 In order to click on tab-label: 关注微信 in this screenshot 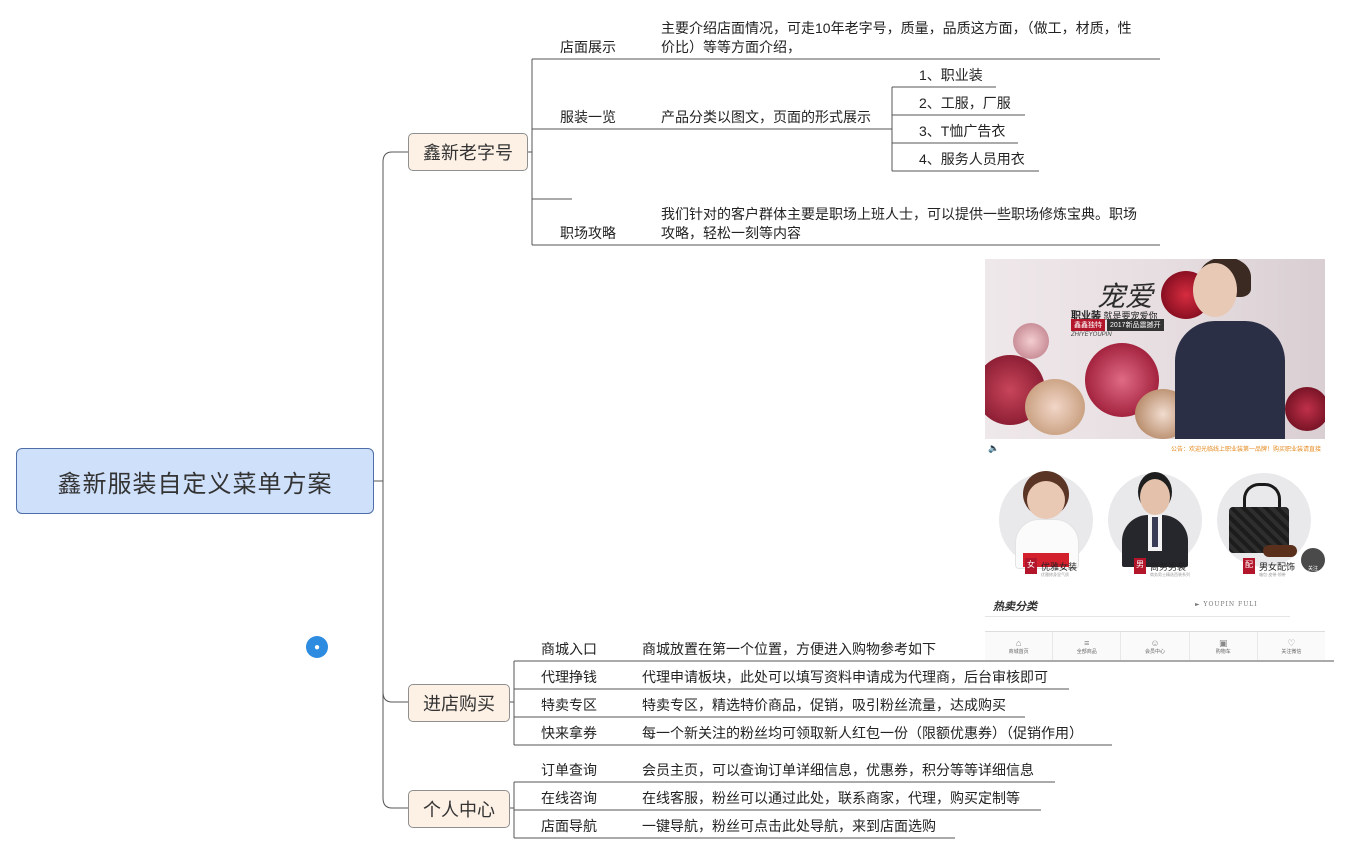, I will do `click(1291, 652)`.